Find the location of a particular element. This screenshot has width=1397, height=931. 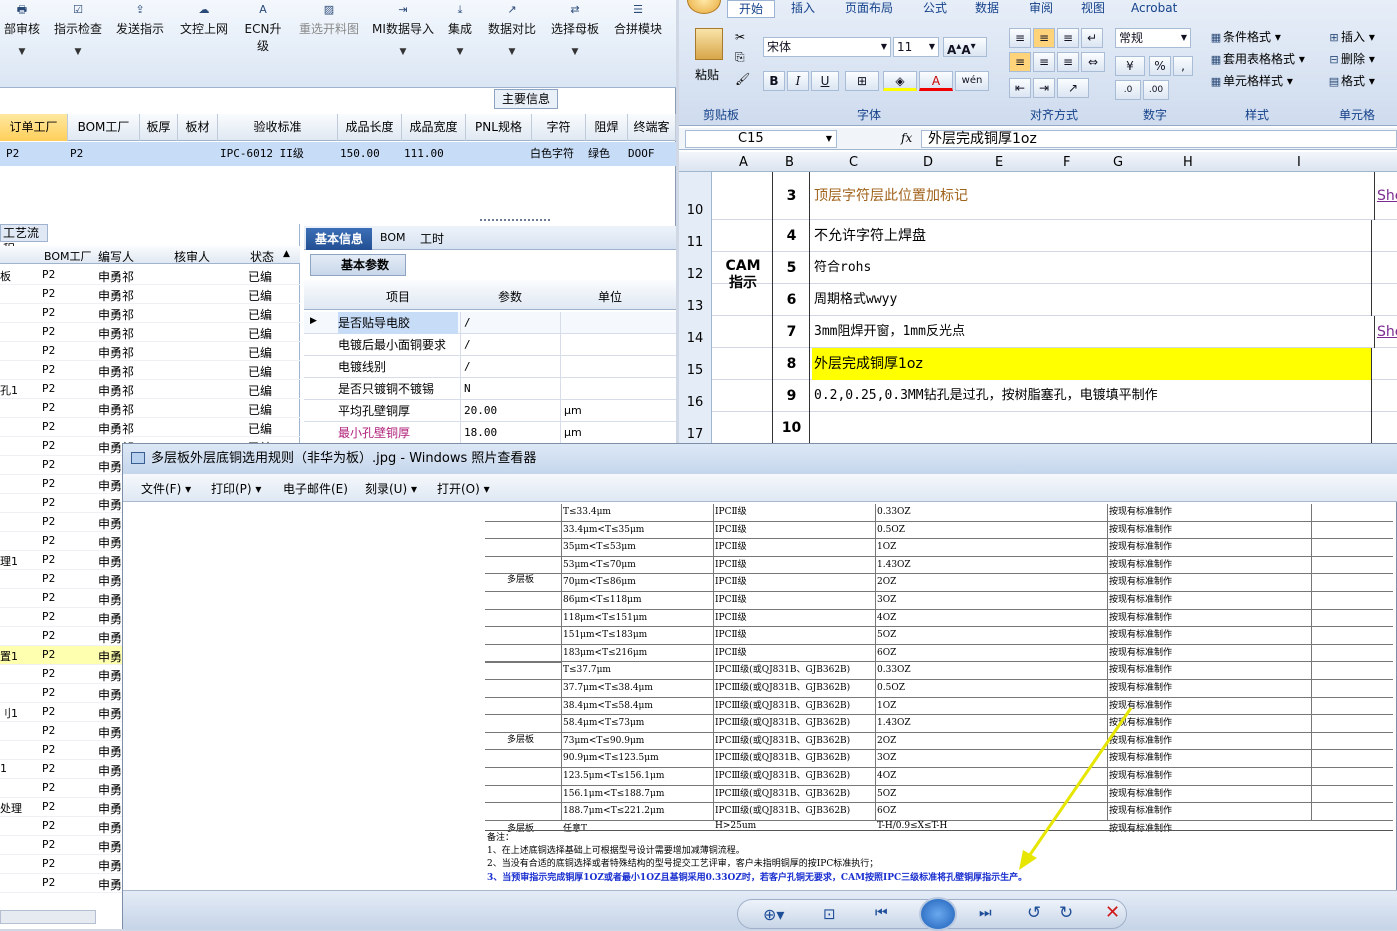

instruction-cell: 外层完成铜厚1oz is located at coordinates (1092, 364).